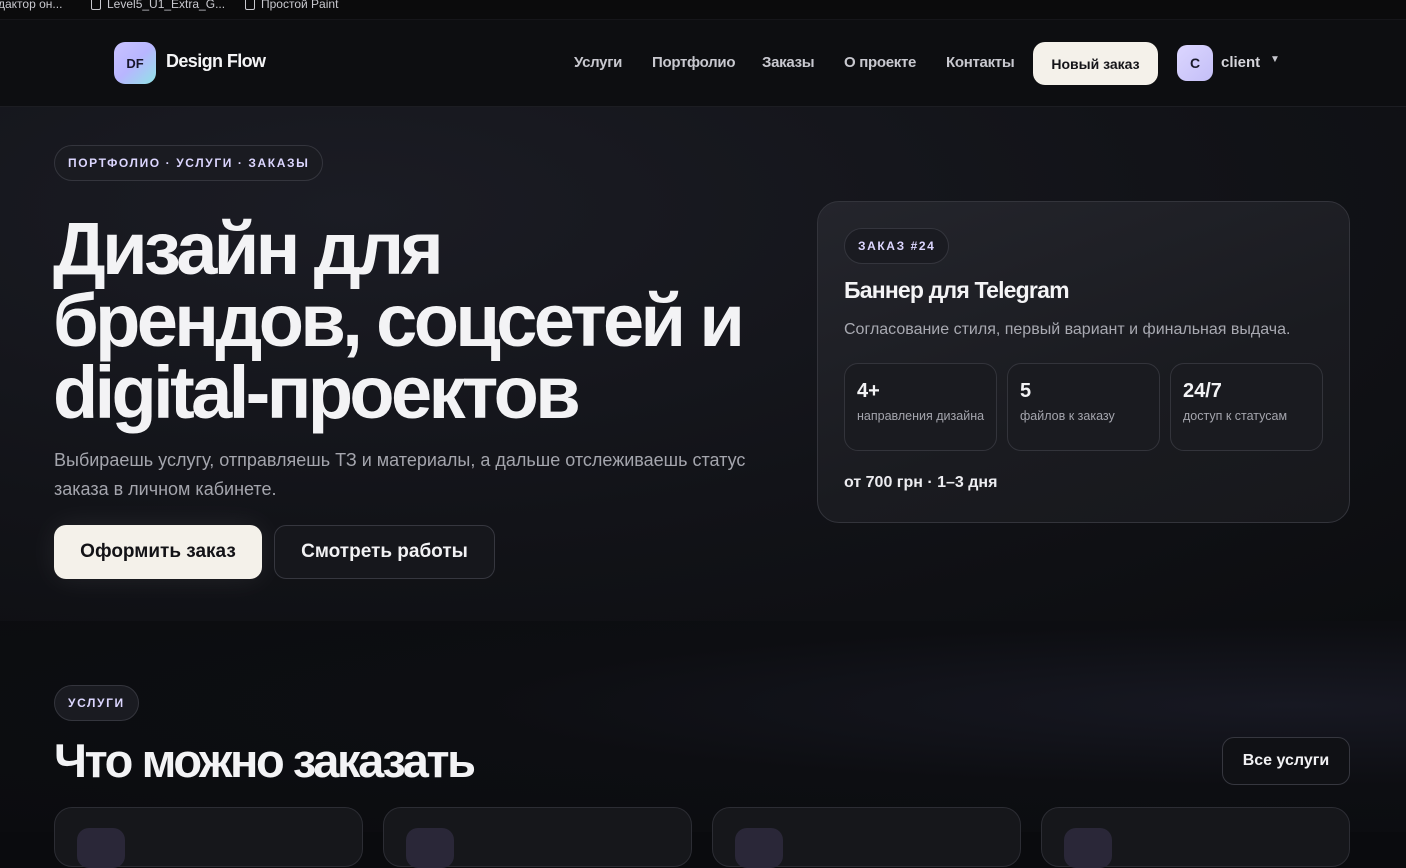 Image resolution: width=1406 pixels, height=868 pixels. Describe the element at coordinates (317, 392) in the screenshot. I see `hero-title-line: digital-проектов` at that location.